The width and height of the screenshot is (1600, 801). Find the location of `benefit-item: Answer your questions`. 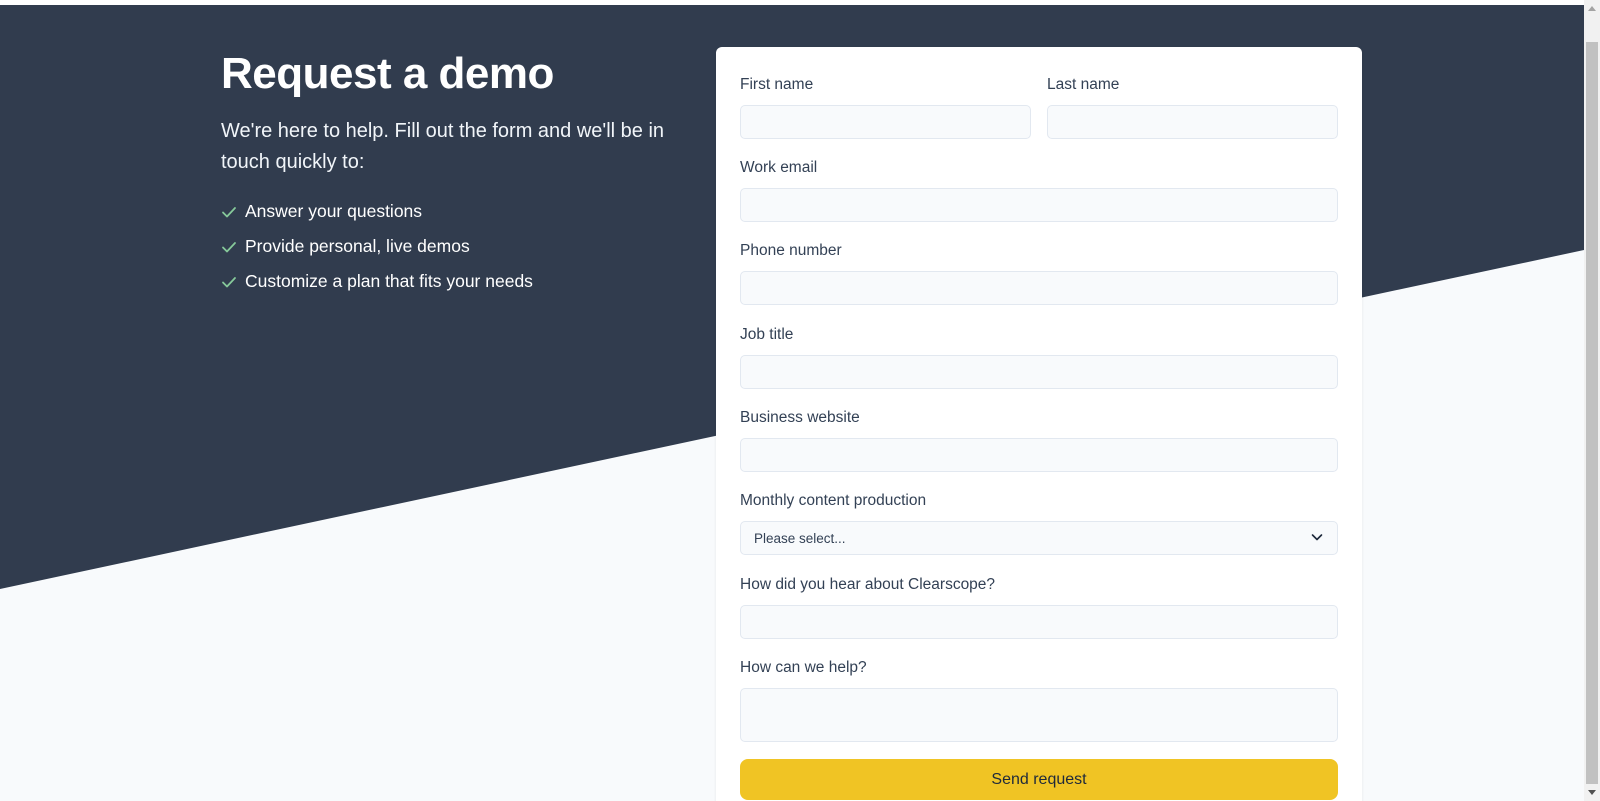

benefit-item: Answer your questions is located at coordinates (446, 211).